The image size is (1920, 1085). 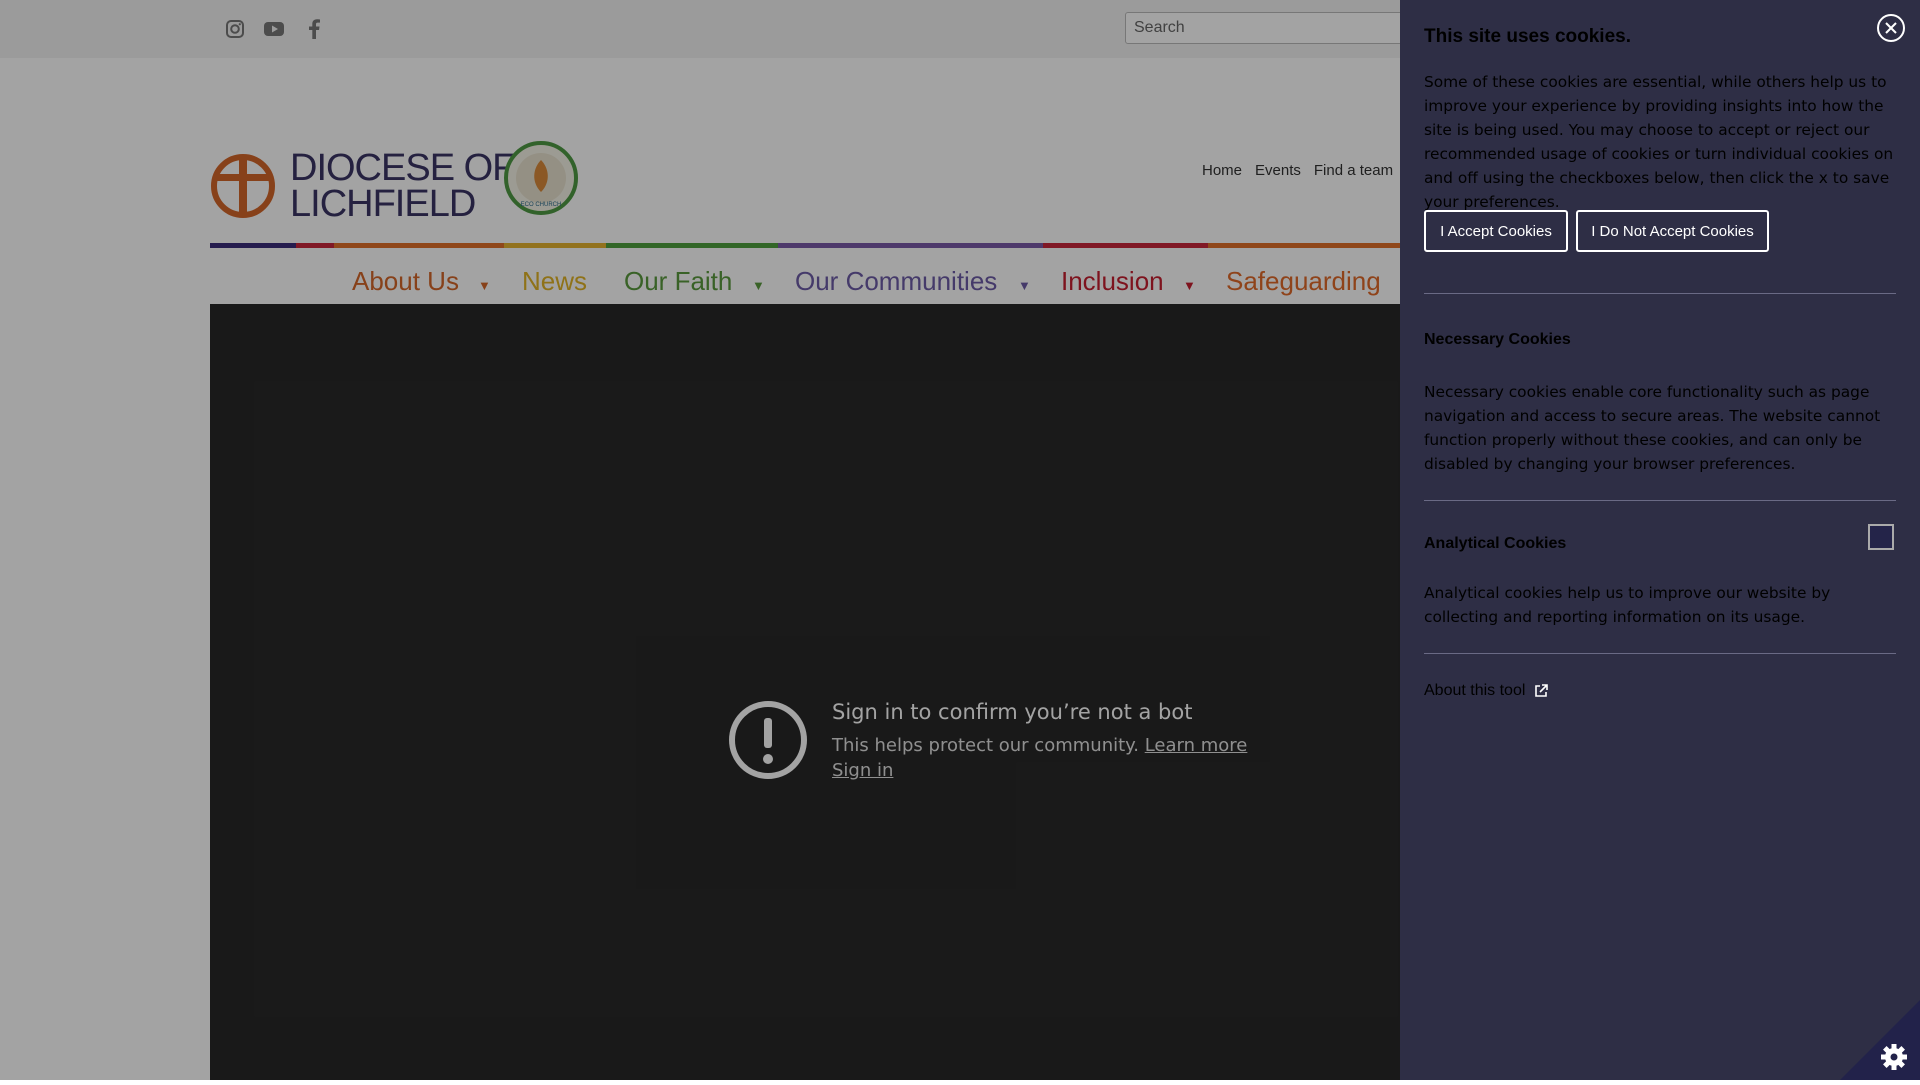 What do you see at coordinates (1475, 690) in the screenshot?
I see `about-this-tool-label: About this tool` at bounding box center [1475, 690].